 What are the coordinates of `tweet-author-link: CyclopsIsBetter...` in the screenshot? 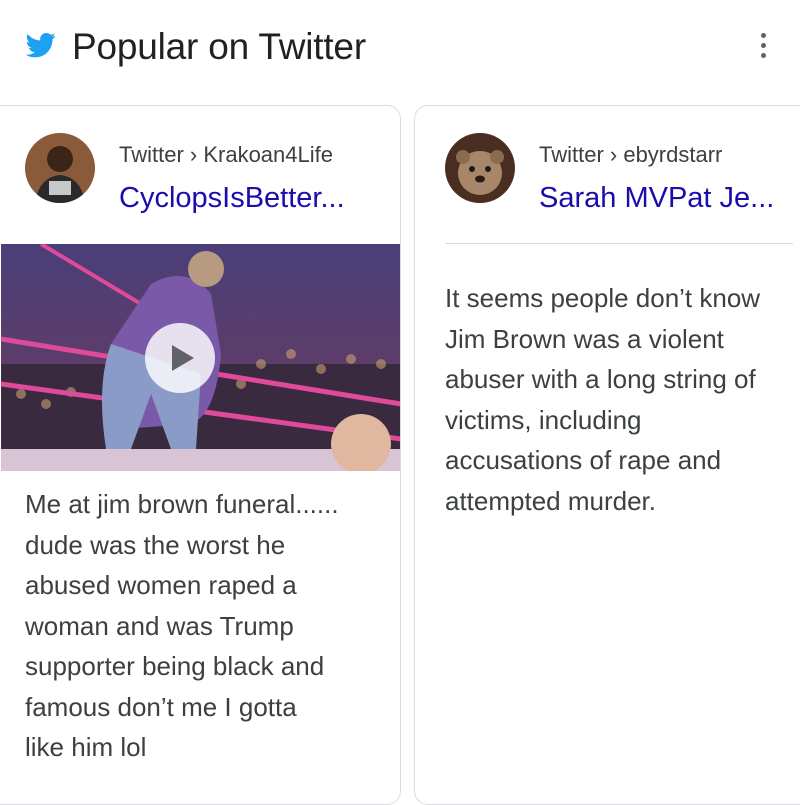 It's located at (250, 198).